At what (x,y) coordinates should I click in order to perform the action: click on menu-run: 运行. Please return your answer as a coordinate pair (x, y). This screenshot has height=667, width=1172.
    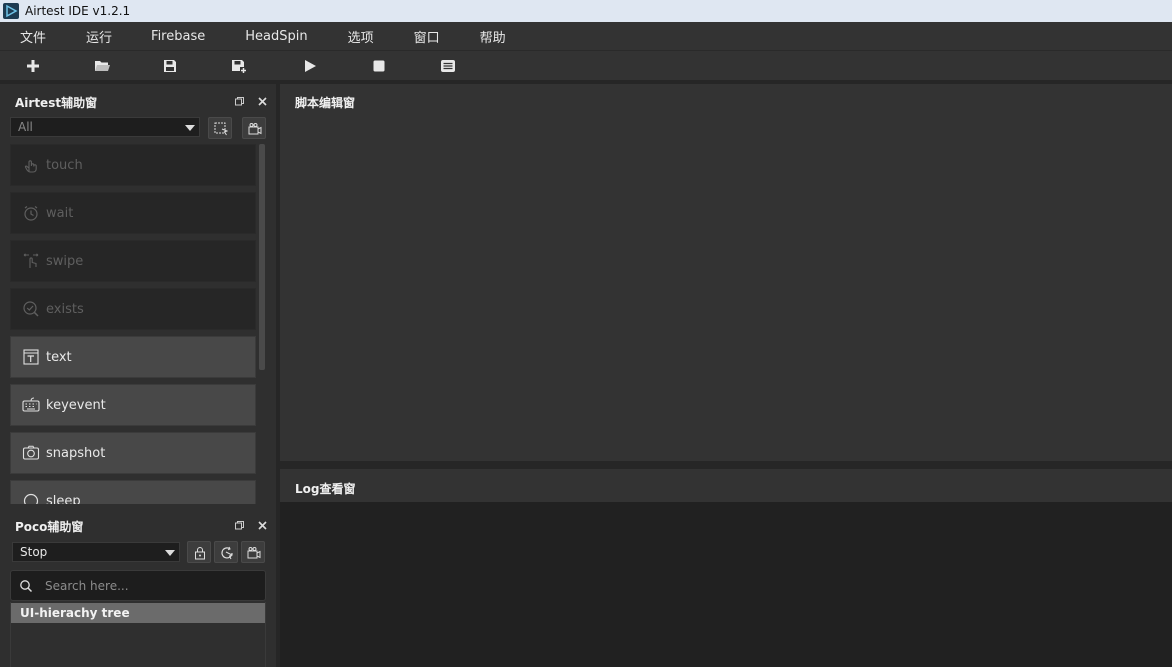
    Looking at the image, I should click on (79, 36).